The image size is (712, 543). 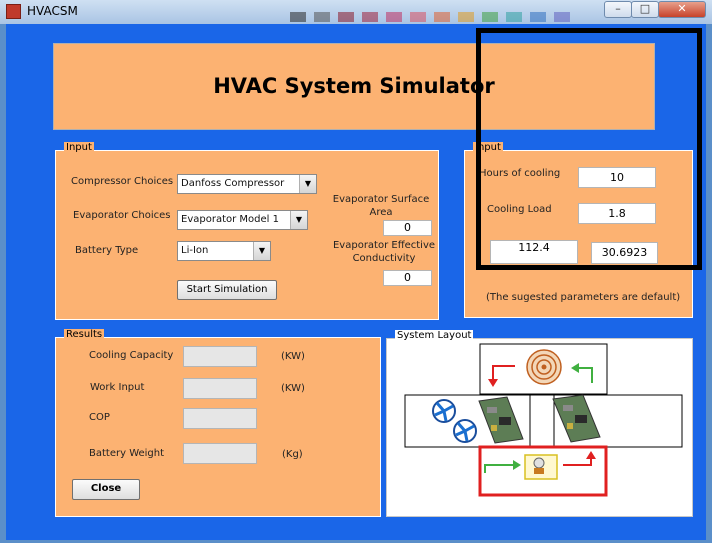 I want to click on coil-icon, so click(x=544, y=367).